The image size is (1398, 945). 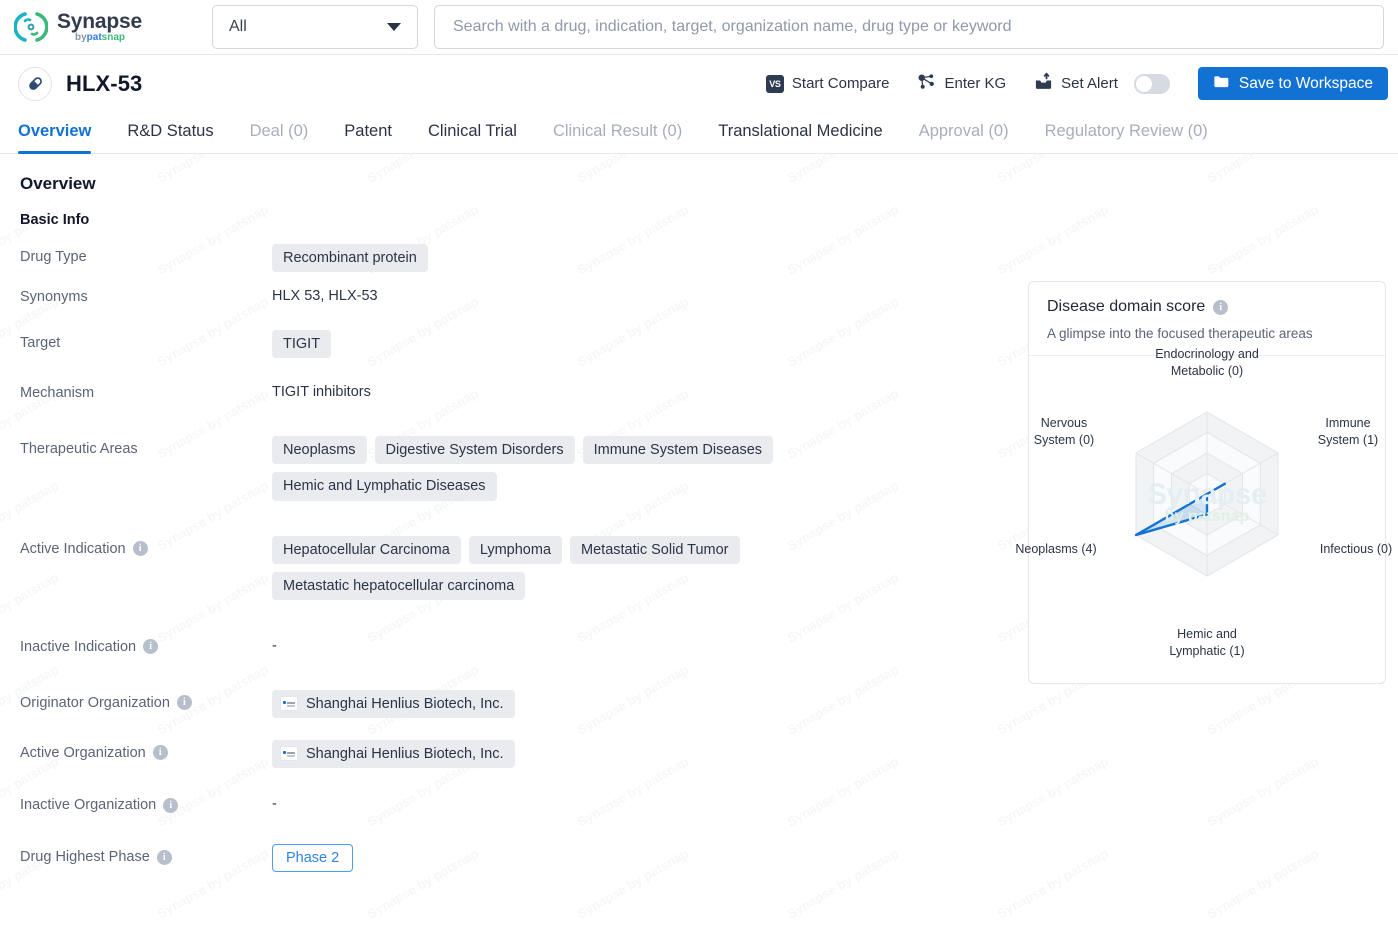 I want to click on brand-logo: Synapse bypatsnap, so click(x=103, y=27).